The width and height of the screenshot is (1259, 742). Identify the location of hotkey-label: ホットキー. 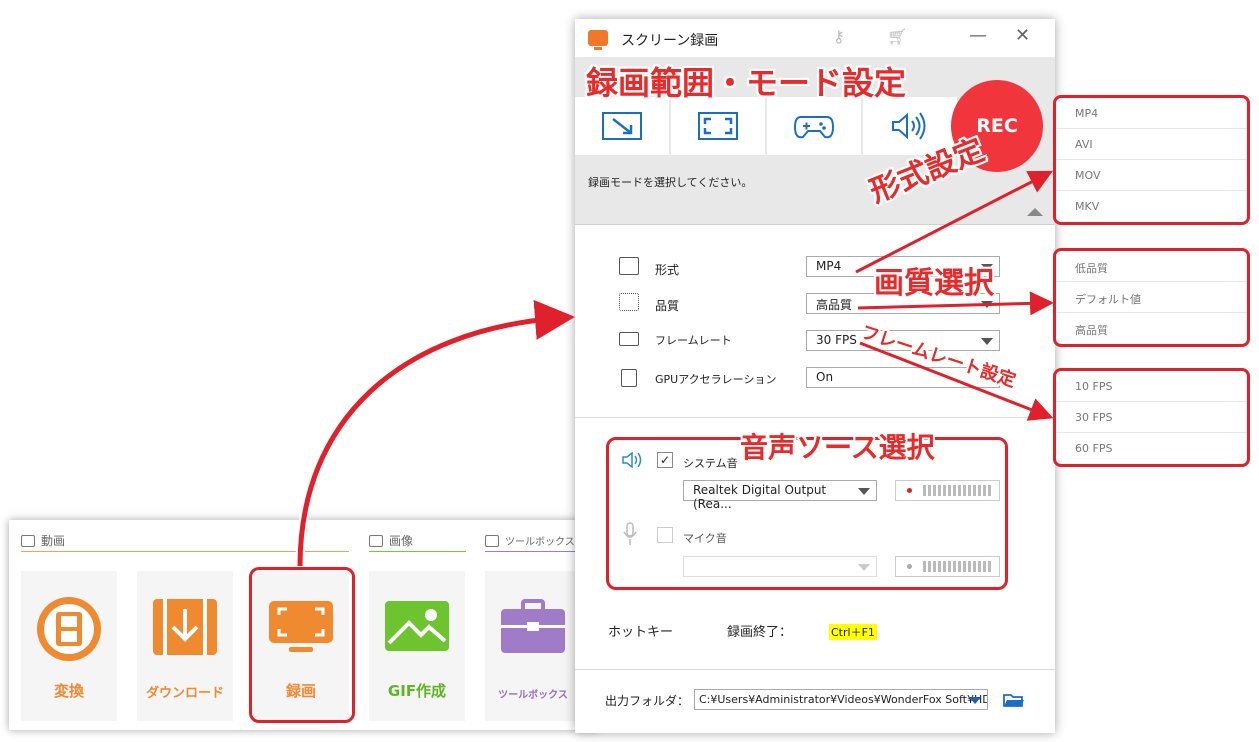
(641, 632).